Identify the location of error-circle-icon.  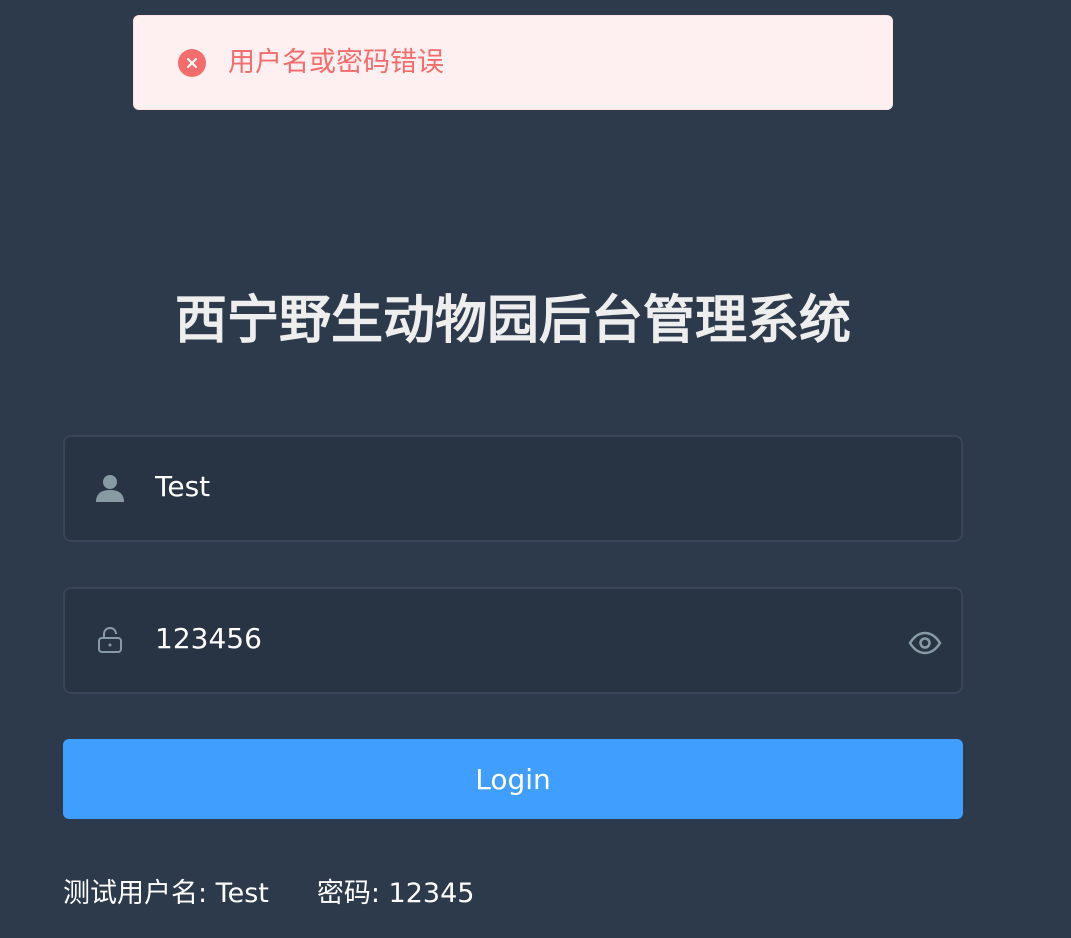
(192, 62).